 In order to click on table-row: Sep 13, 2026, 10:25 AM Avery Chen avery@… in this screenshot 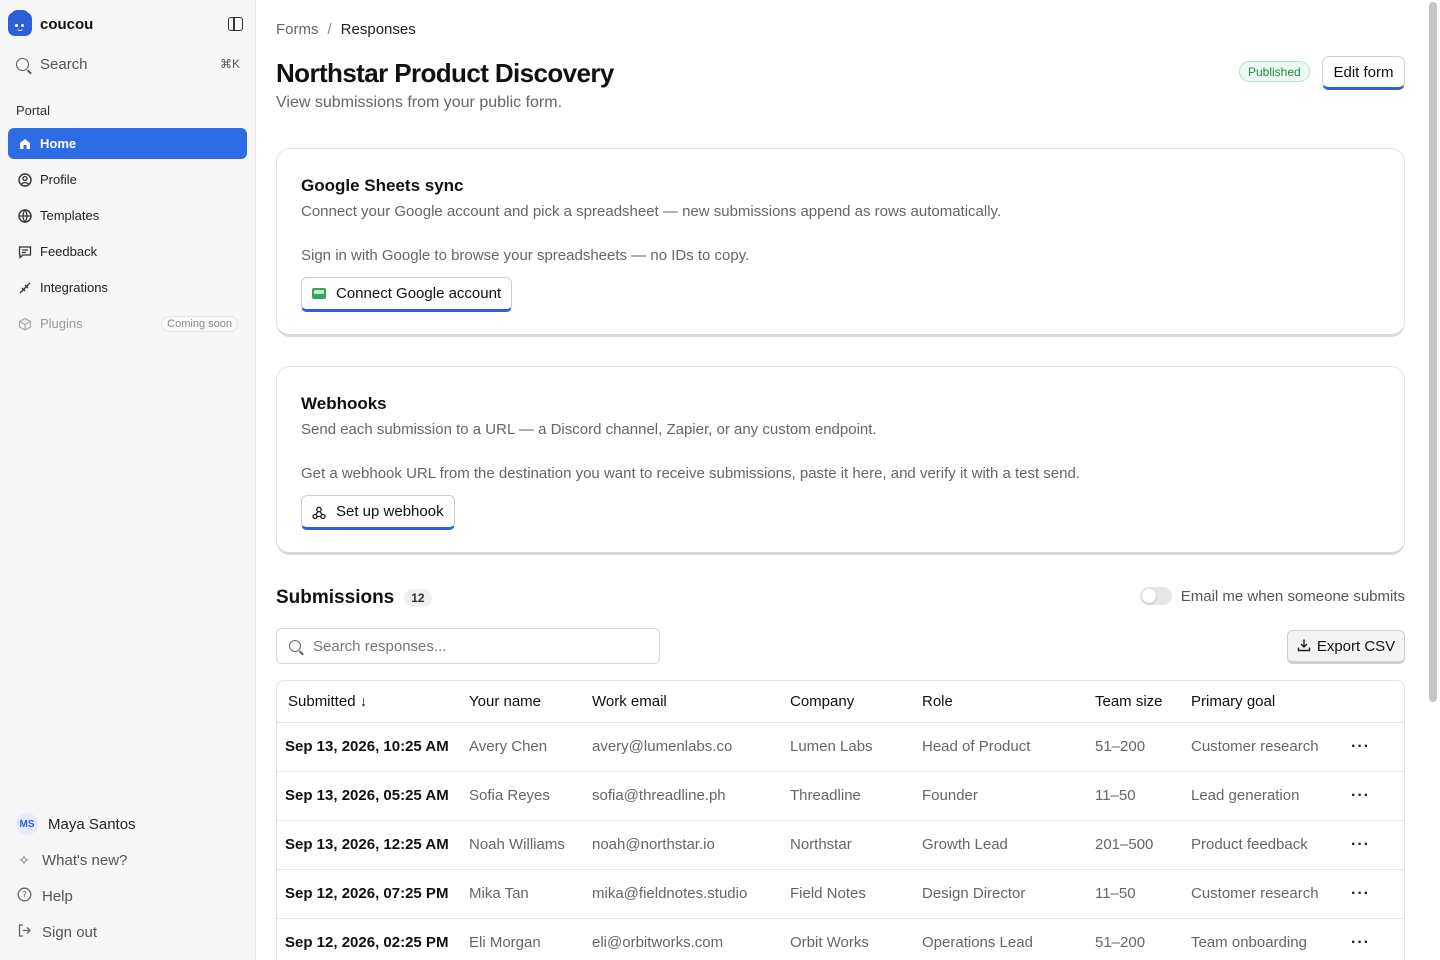, I will do `click(840, 747)`.